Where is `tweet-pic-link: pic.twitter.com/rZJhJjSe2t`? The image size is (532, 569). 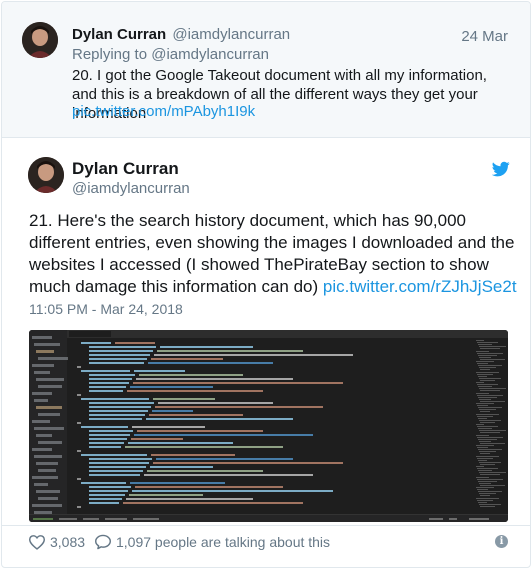
tweet-pic-link: pic.twitter.com/rZJhJjSe2t is located at coordinates (420, 286).